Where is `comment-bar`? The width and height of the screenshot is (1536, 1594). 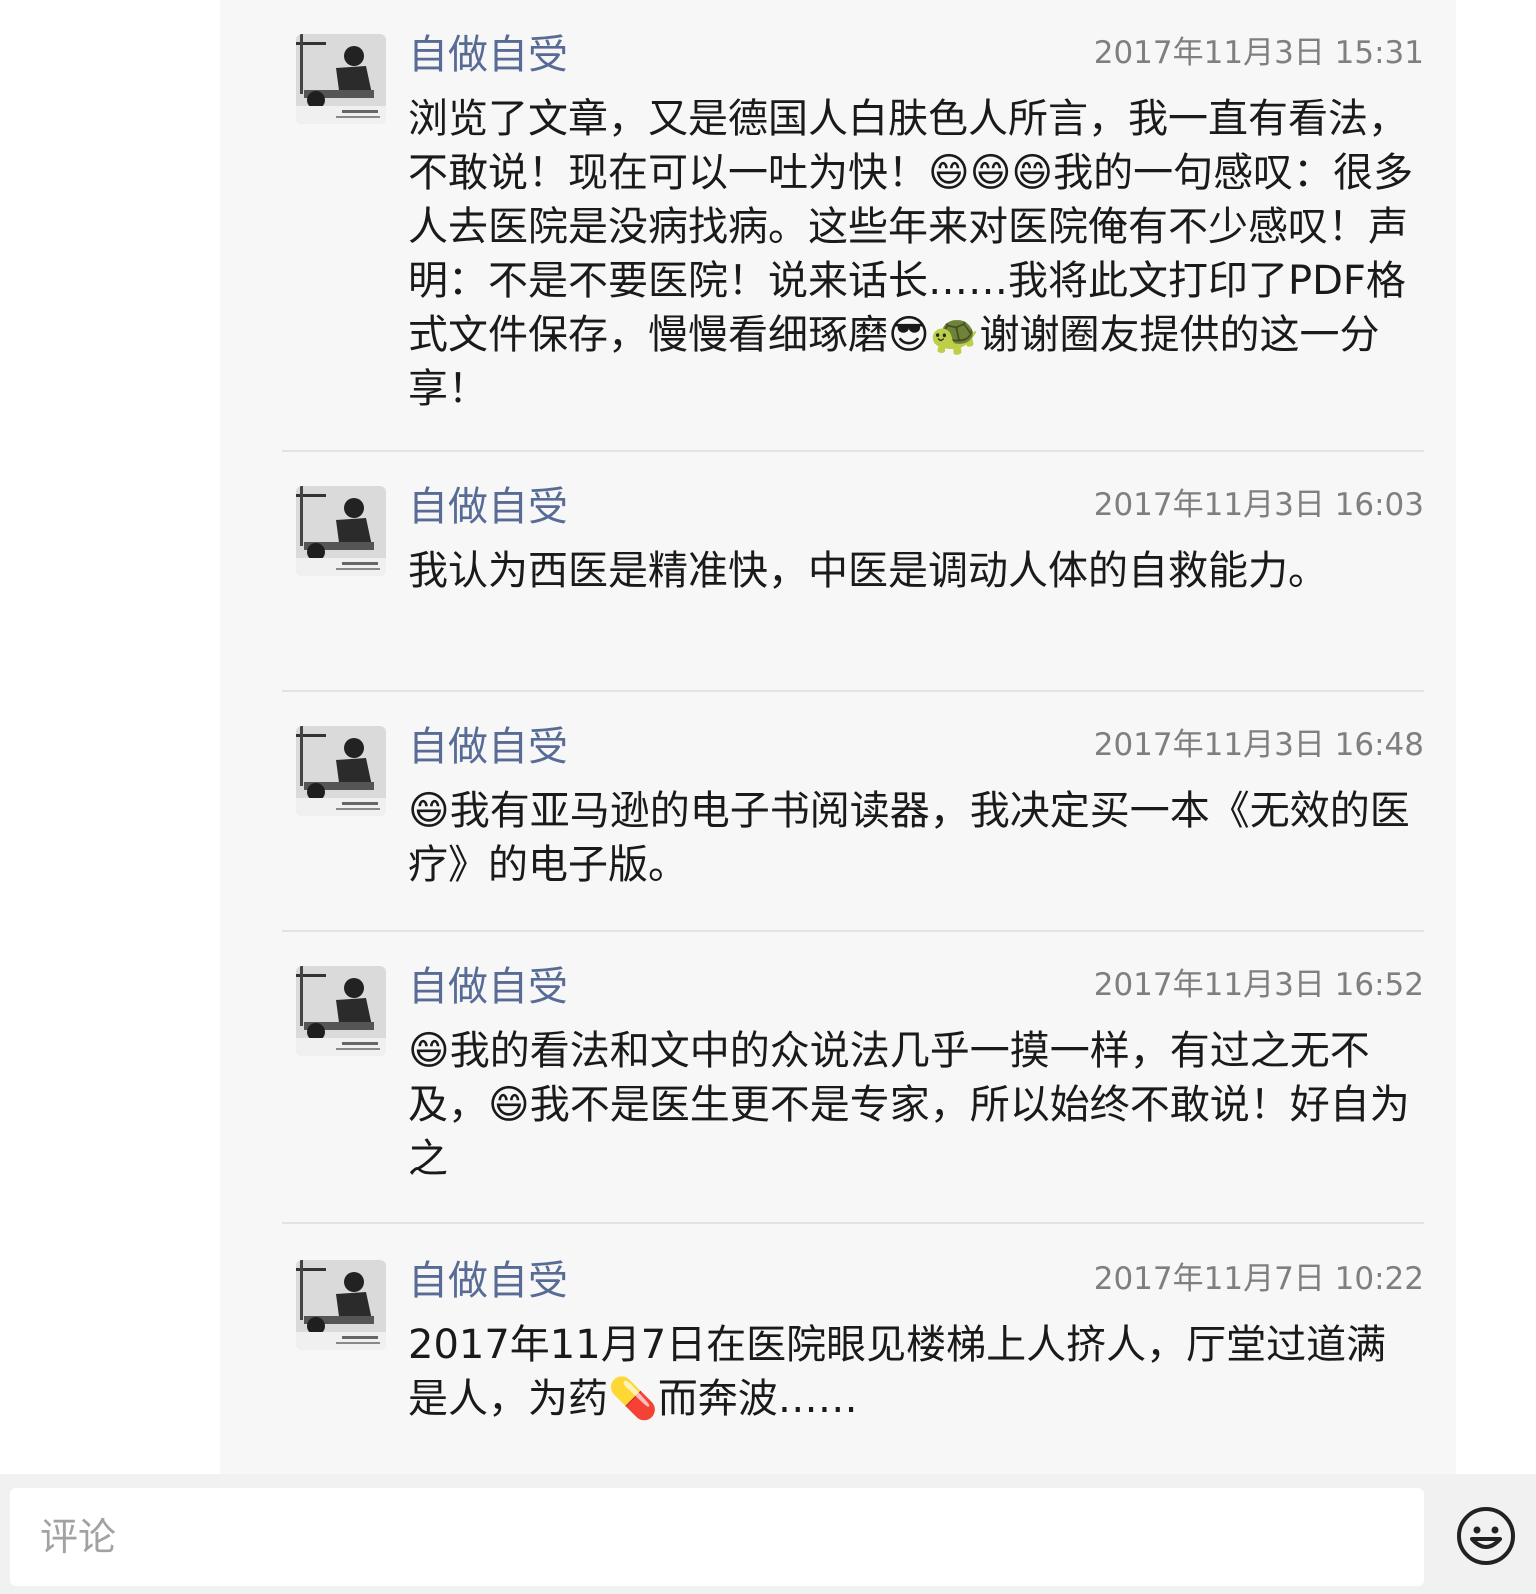 comment-bar is located at coordinates (768, 1534).